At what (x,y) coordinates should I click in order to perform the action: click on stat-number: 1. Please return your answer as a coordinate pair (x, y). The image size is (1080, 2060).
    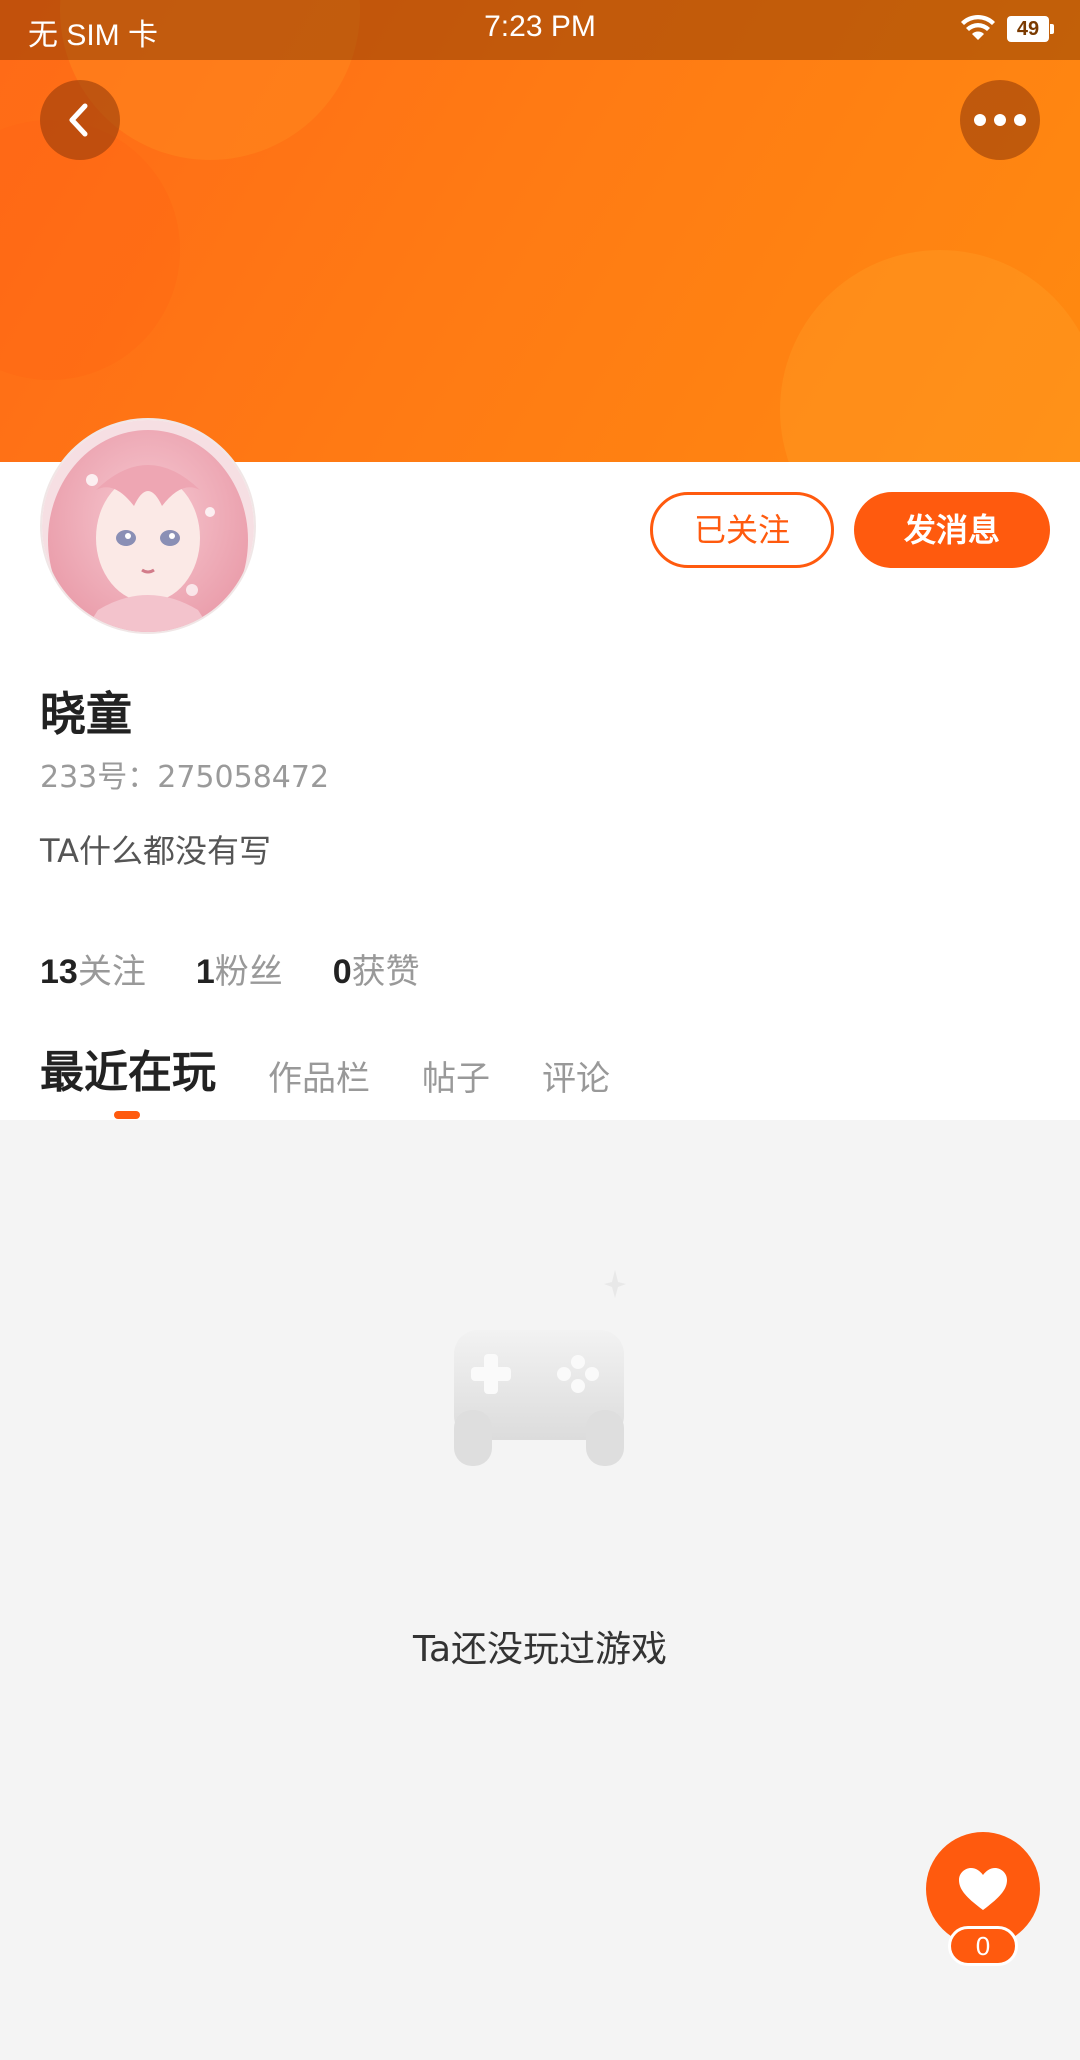
    Looking at the image, I should click on (205, 972).